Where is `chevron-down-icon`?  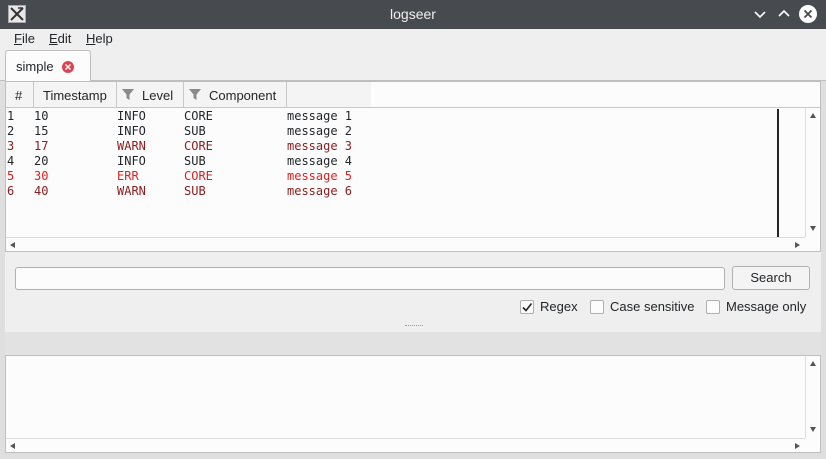
chevron-down-icon is located at coordinates (760, 15).